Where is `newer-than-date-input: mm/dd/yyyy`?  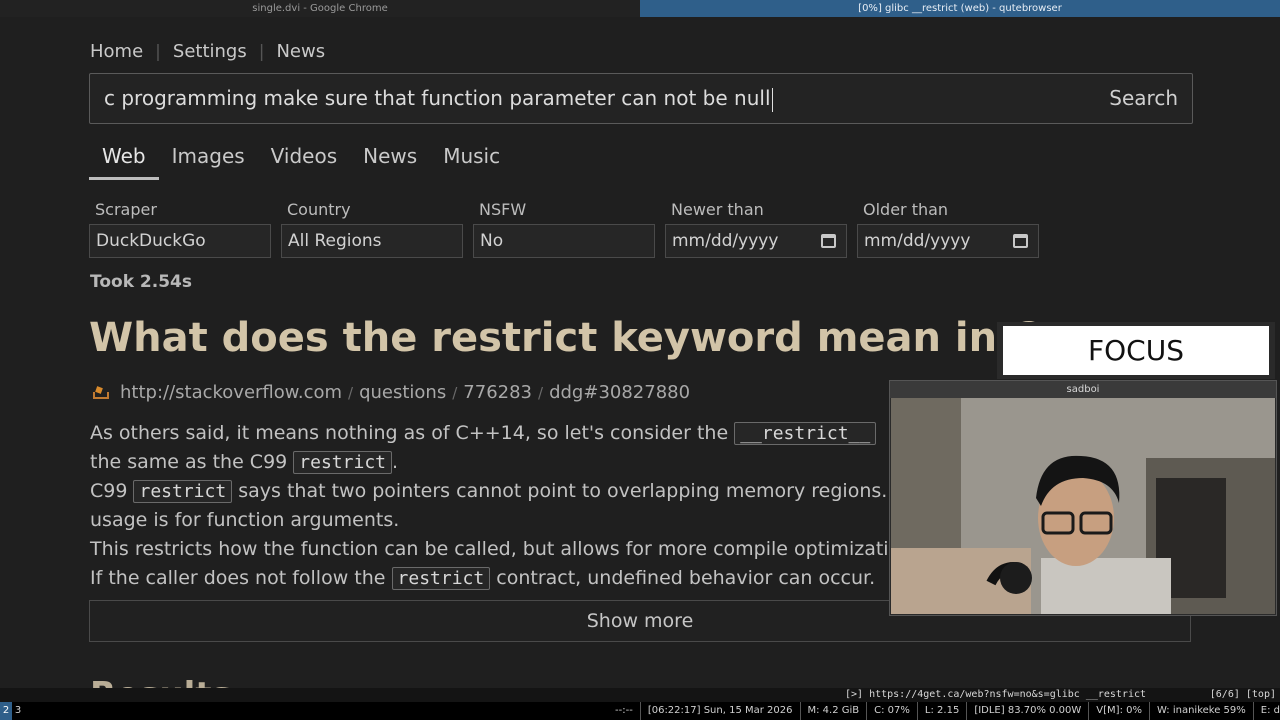 newer-than-date-input: mm/dd/yyyy is located at coordinates (756, 241).